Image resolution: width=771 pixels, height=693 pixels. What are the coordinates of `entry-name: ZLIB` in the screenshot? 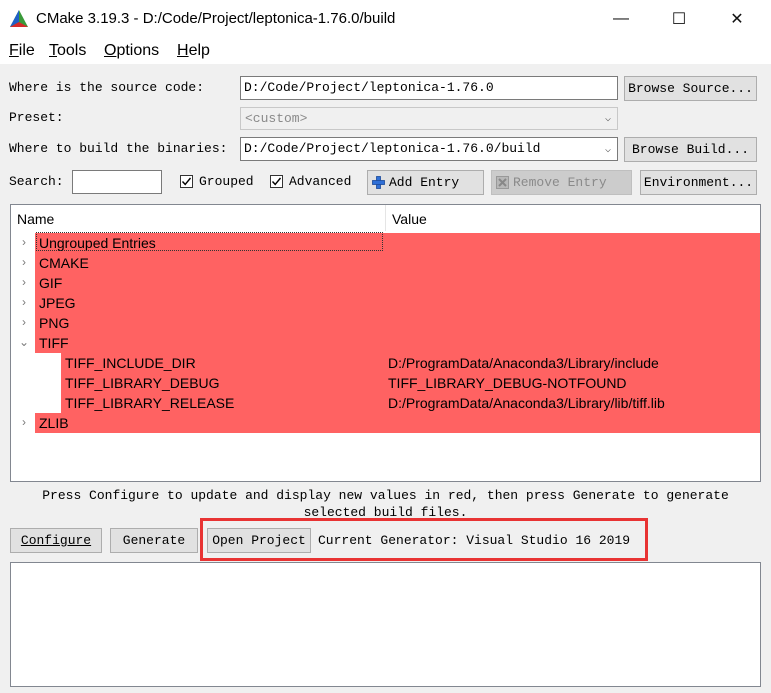 It's located at (54, 423).